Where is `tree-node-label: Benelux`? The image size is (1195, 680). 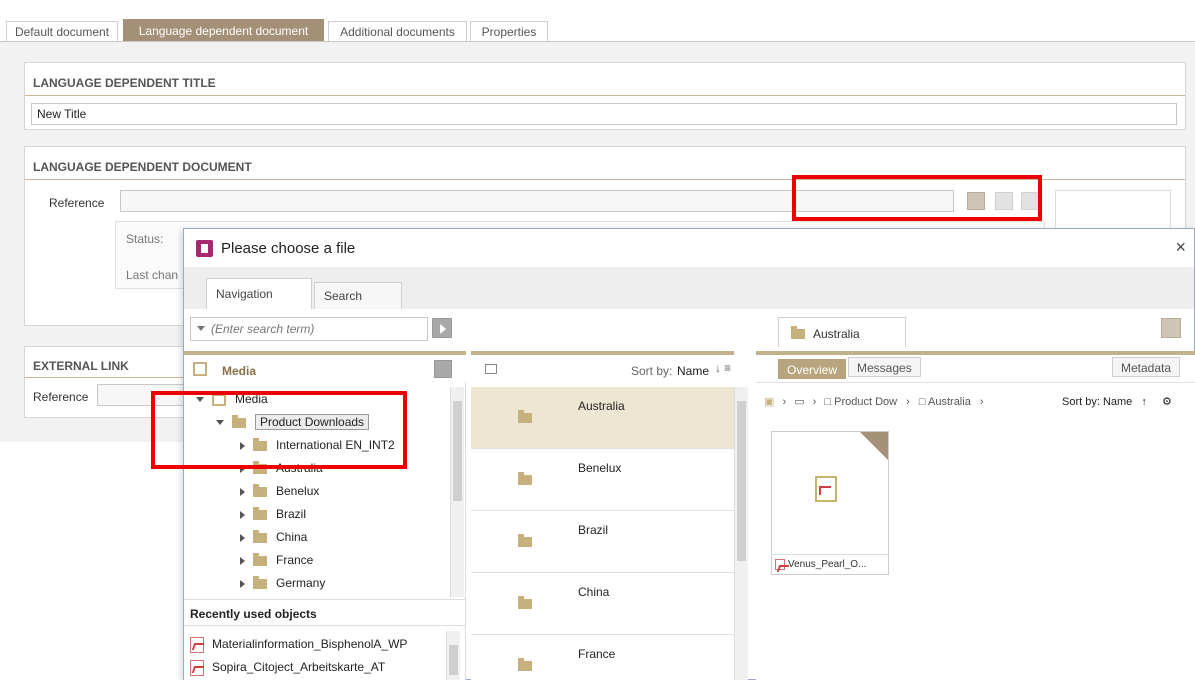
tree-node-label: Benelux is located at coordinates (298, 491).